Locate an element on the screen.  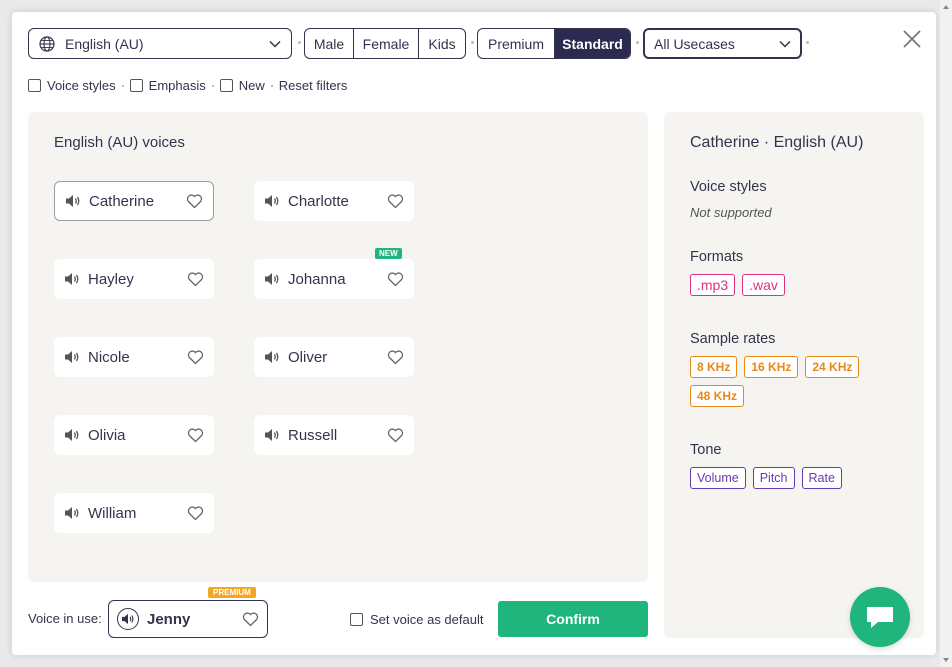
voice-name: Catherine is located at coordinates (122, 201).